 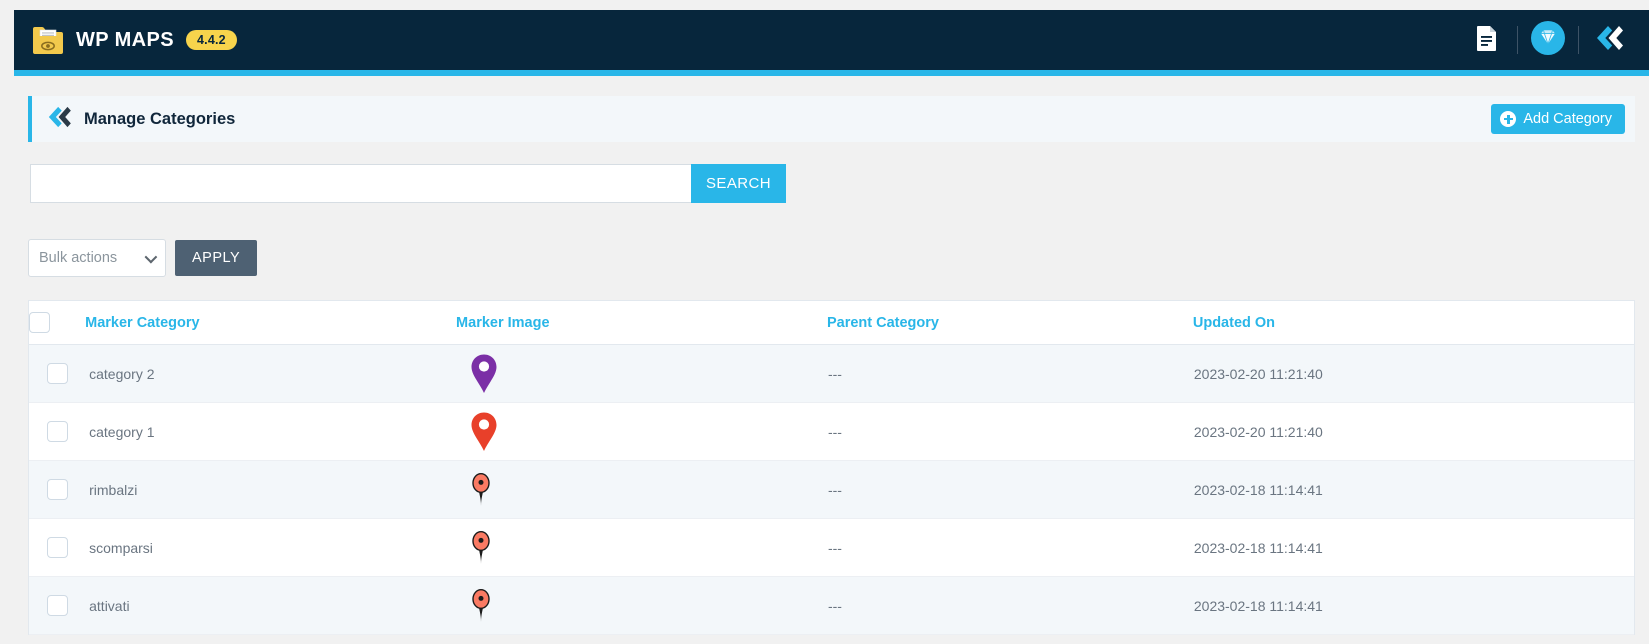 I want to click on topbar-accent-underline, so click(x=831, y=73).